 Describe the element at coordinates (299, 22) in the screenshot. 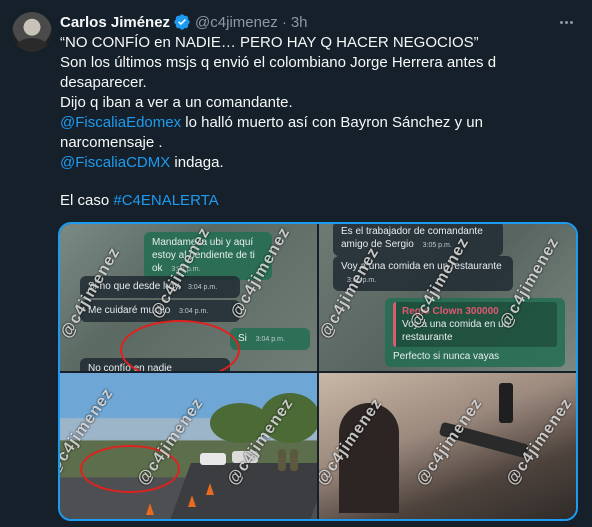

I see `tweet-time: 3h` at that location.